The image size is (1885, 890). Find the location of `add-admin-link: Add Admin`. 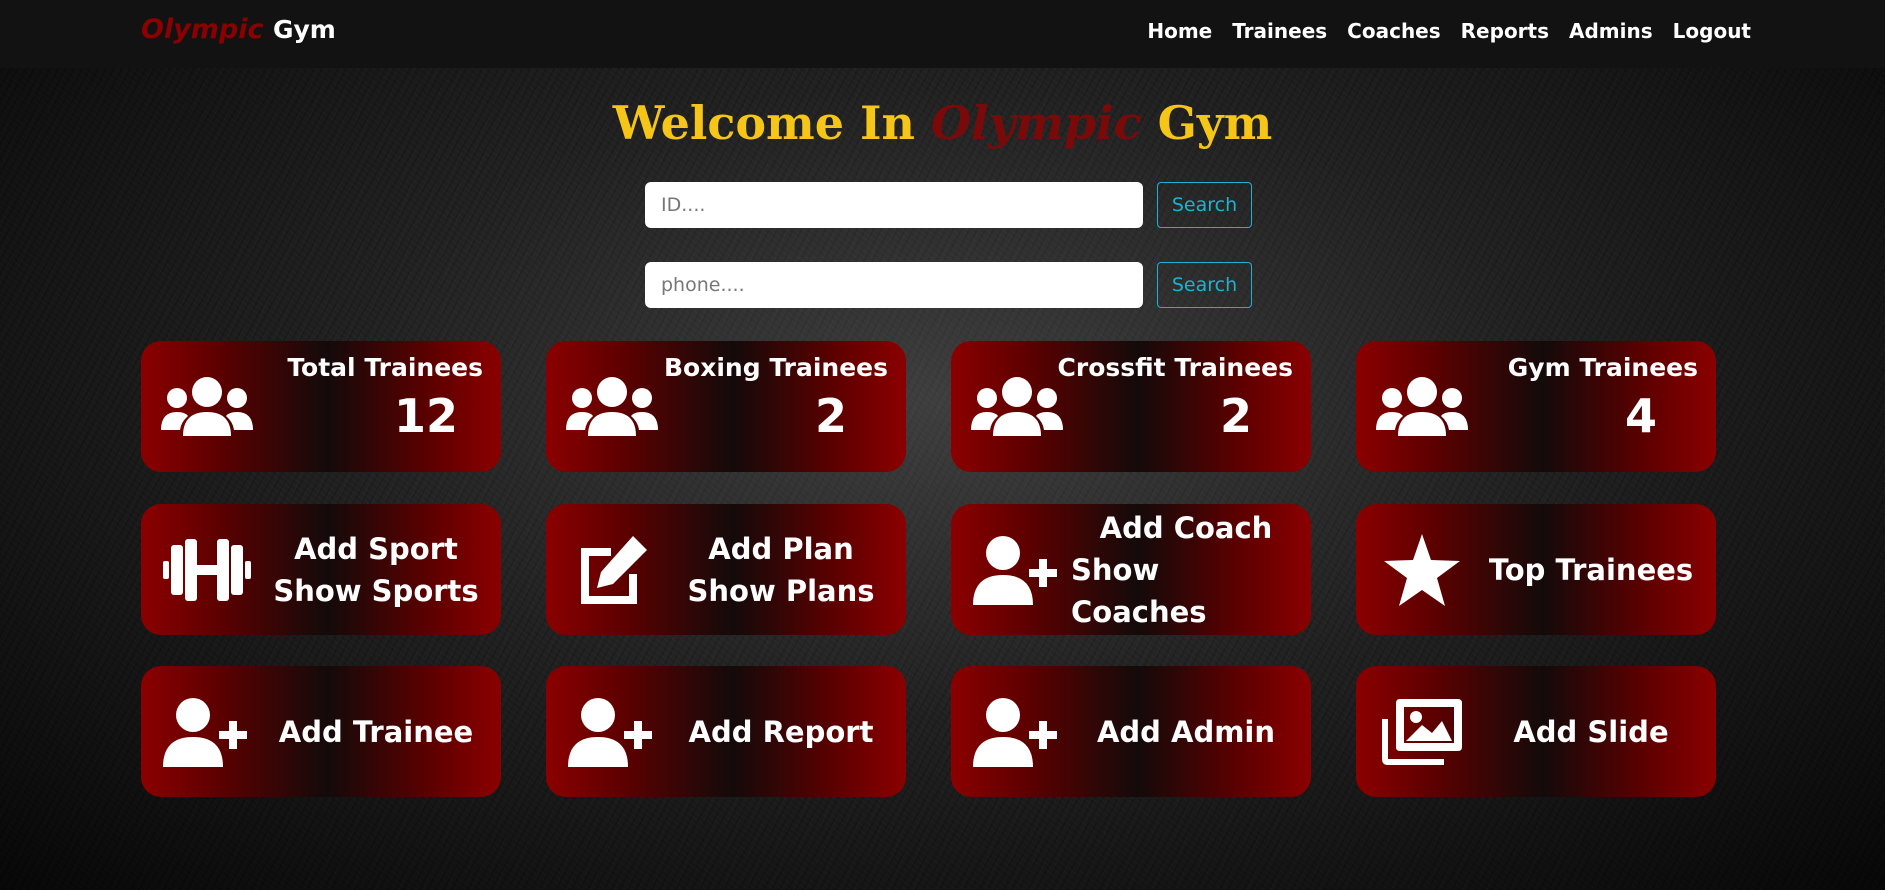

add-admin-link: Add Admin is located at coordinates (1186, 732).